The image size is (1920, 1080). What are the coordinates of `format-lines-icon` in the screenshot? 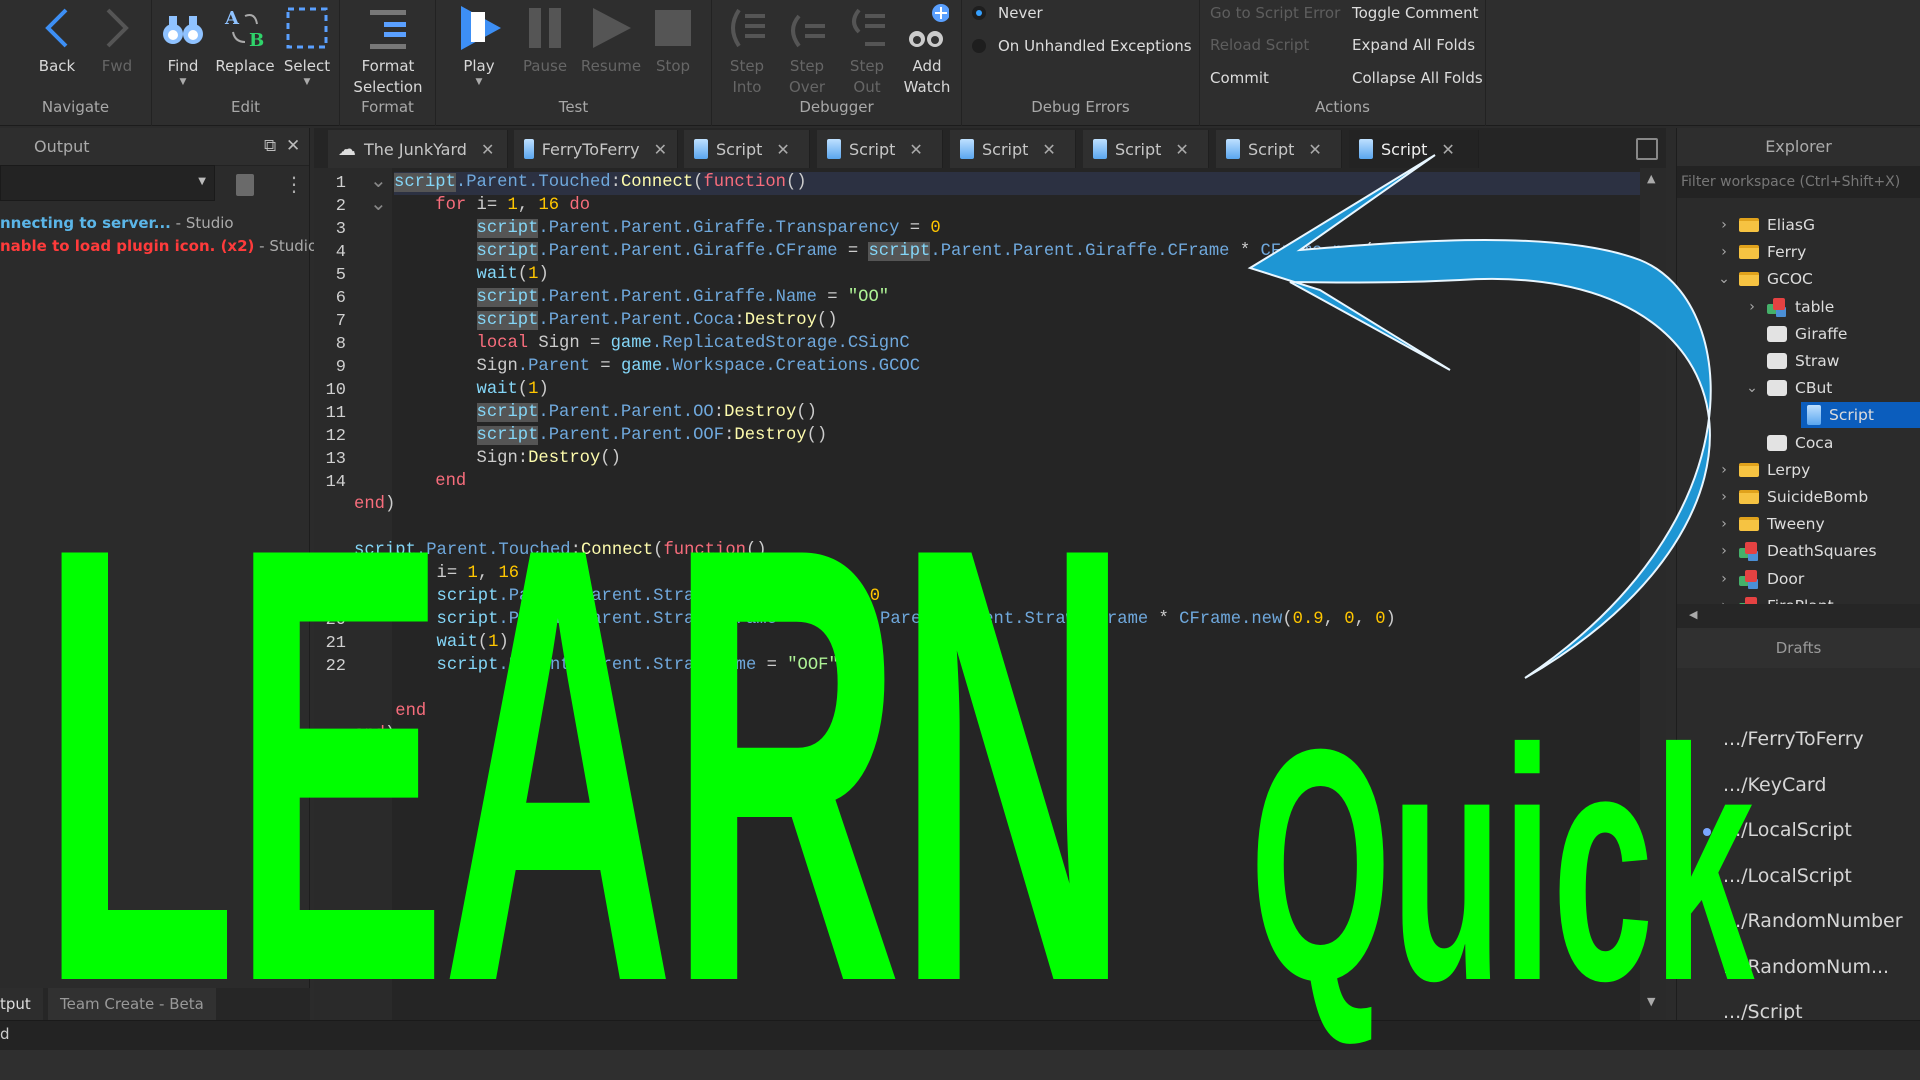 It's located at (388, 29).